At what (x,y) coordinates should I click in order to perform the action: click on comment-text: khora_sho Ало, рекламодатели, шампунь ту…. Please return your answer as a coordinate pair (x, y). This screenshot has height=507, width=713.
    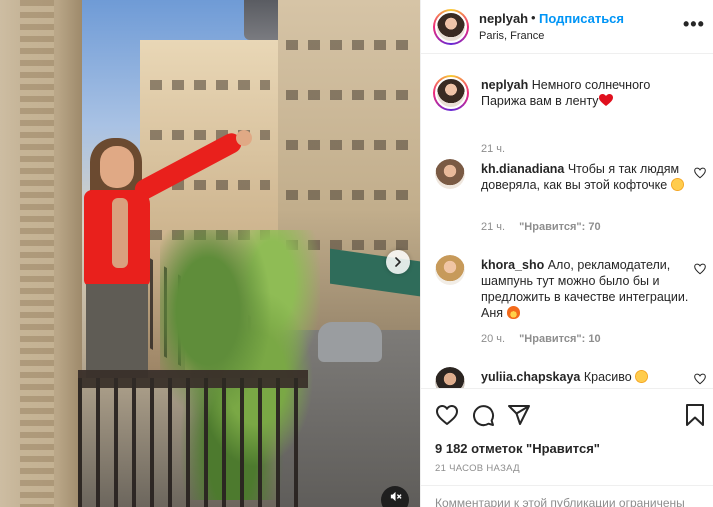
    Looking at the image, I should click on (586, 289).